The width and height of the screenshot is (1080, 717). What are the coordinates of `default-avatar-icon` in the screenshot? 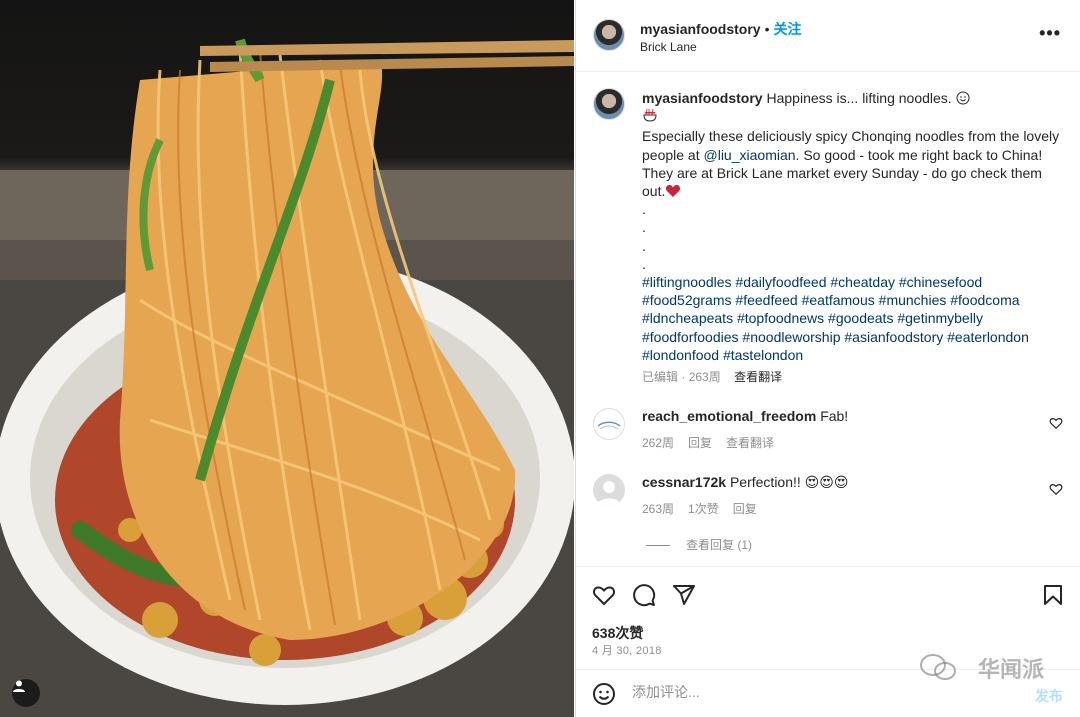 It's located at (609, 493).